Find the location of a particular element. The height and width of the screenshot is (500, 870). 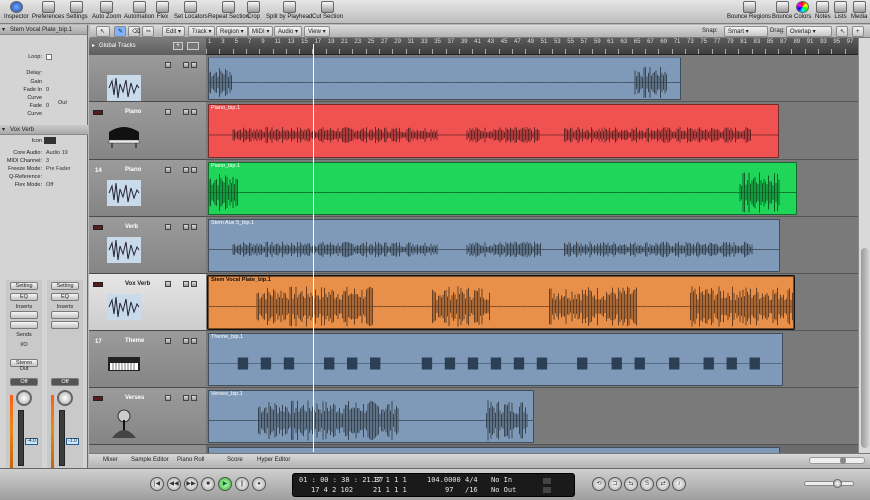

replace-button: ⇆ is located at coordinates (631, 484).